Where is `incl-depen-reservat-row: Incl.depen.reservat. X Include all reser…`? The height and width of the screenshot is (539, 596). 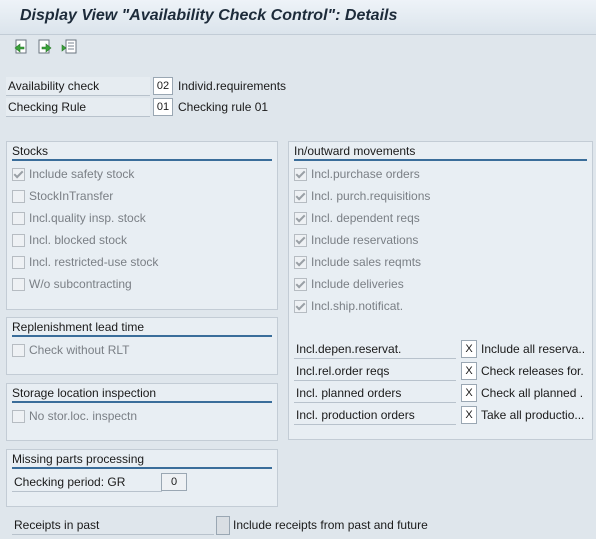 incl-depen-reservat-row: Incl.depen.reservat. X Include all reser… is located at coordinates (440, 349).